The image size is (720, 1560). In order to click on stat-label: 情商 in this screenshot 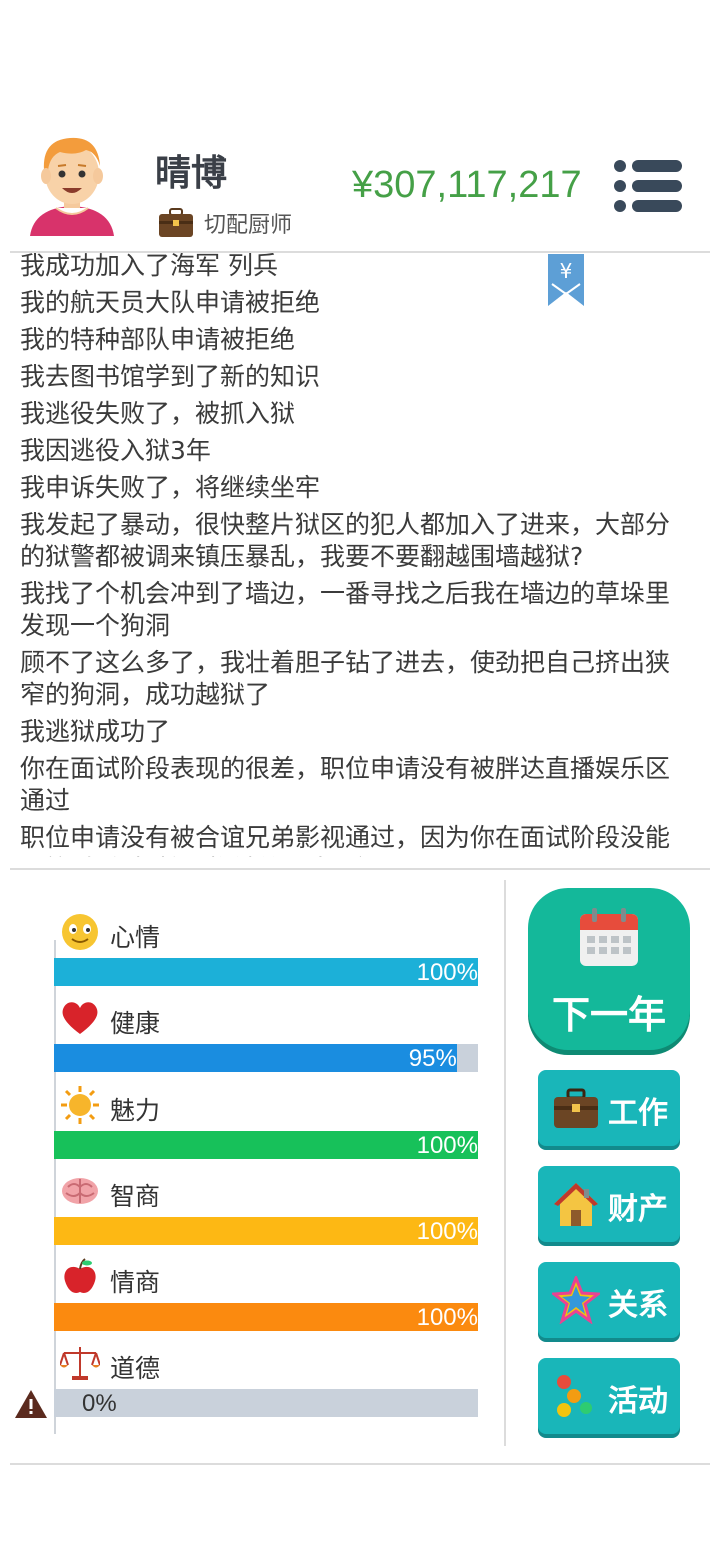, I will do `click(135, 1282)`.